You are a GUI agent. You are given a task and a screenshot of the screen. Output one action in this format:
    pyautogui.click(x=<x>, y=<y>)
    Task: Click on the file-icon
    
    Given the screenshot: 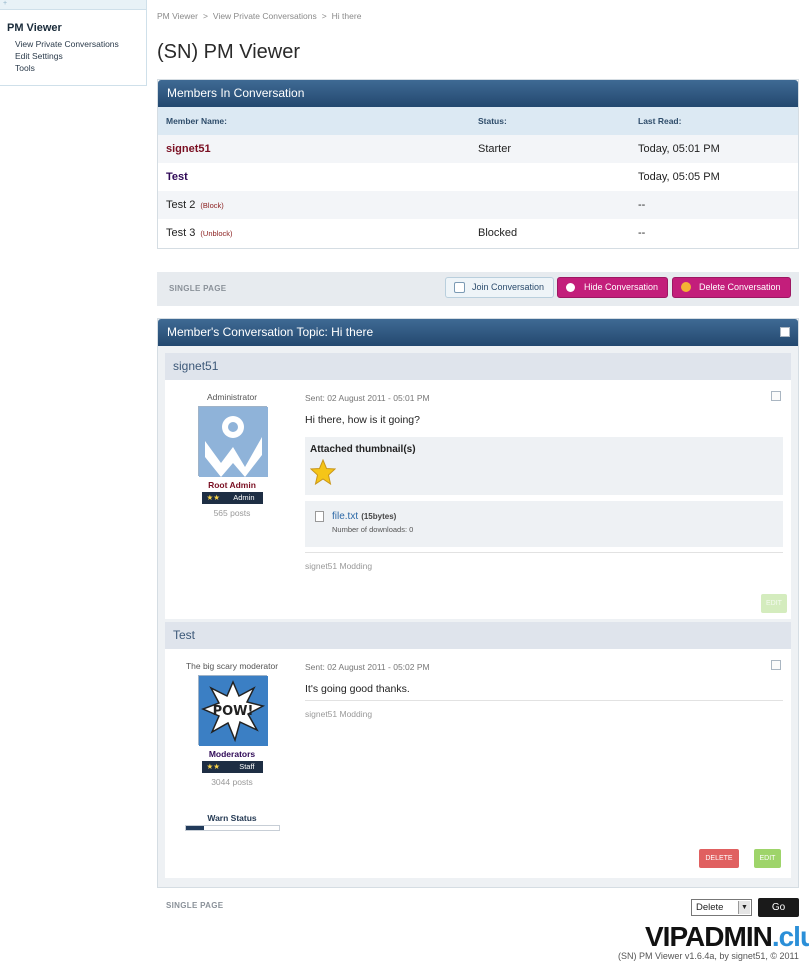 What is the action you would take?
    pyautogui.click(x=319, y=516)
    